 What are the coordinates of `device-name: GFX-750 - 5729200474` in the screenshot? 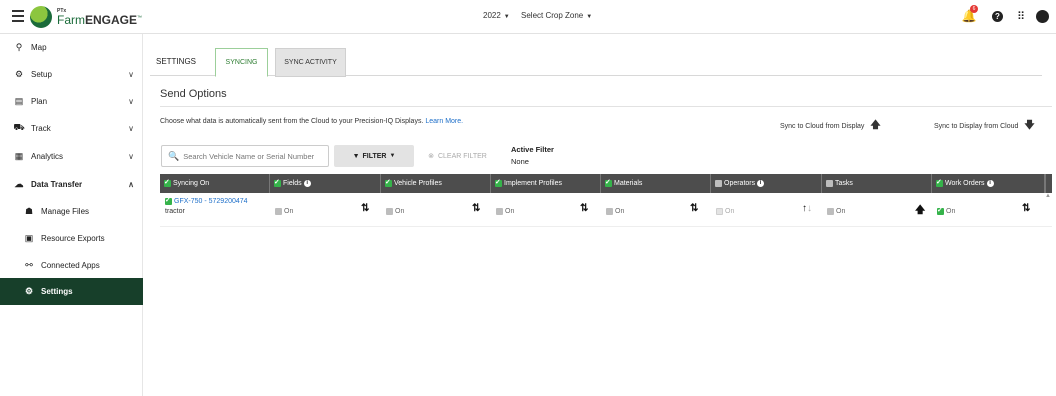 It's located at (206, 200).